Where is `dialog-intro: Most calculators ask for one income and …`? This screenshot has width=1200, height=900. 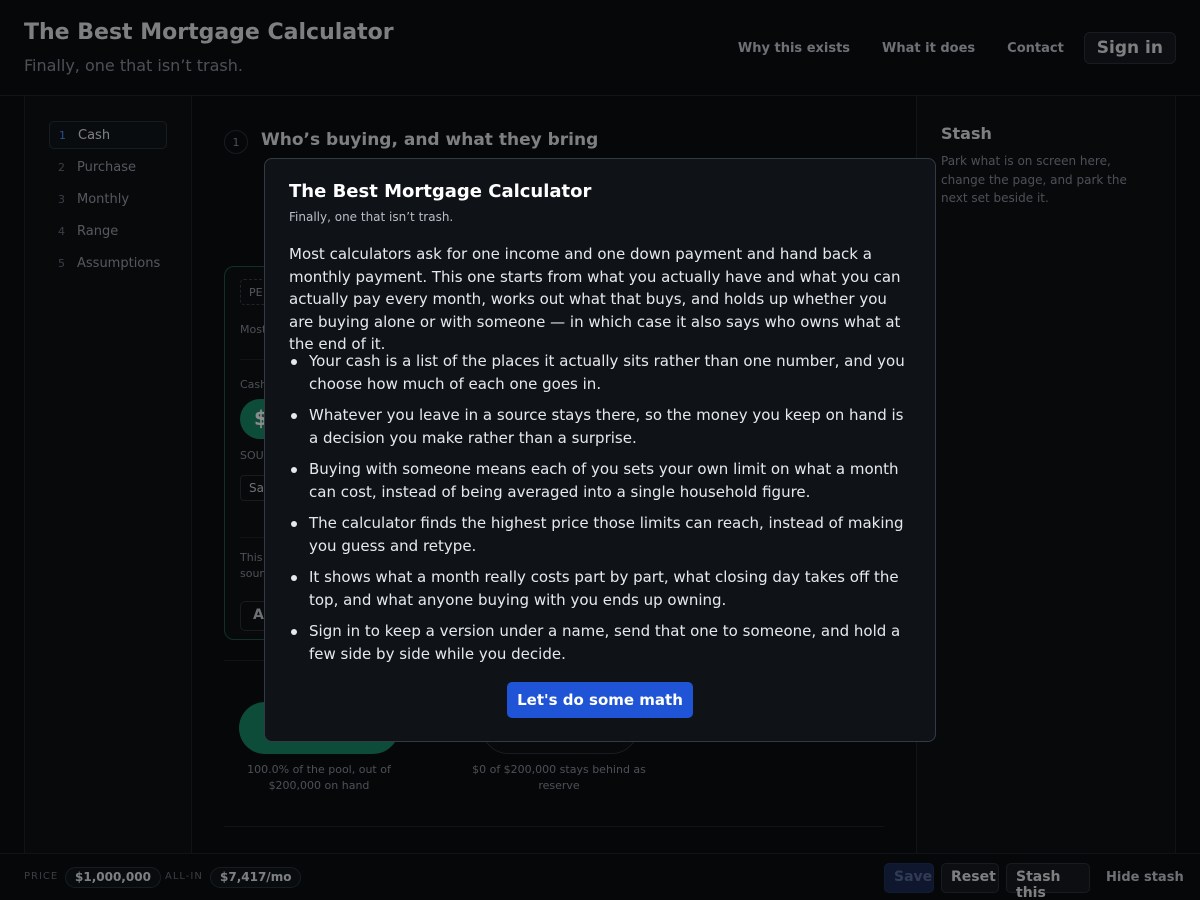 dialog-intro: Most calculators ask for one income and … is located at coordinates (595, 299).